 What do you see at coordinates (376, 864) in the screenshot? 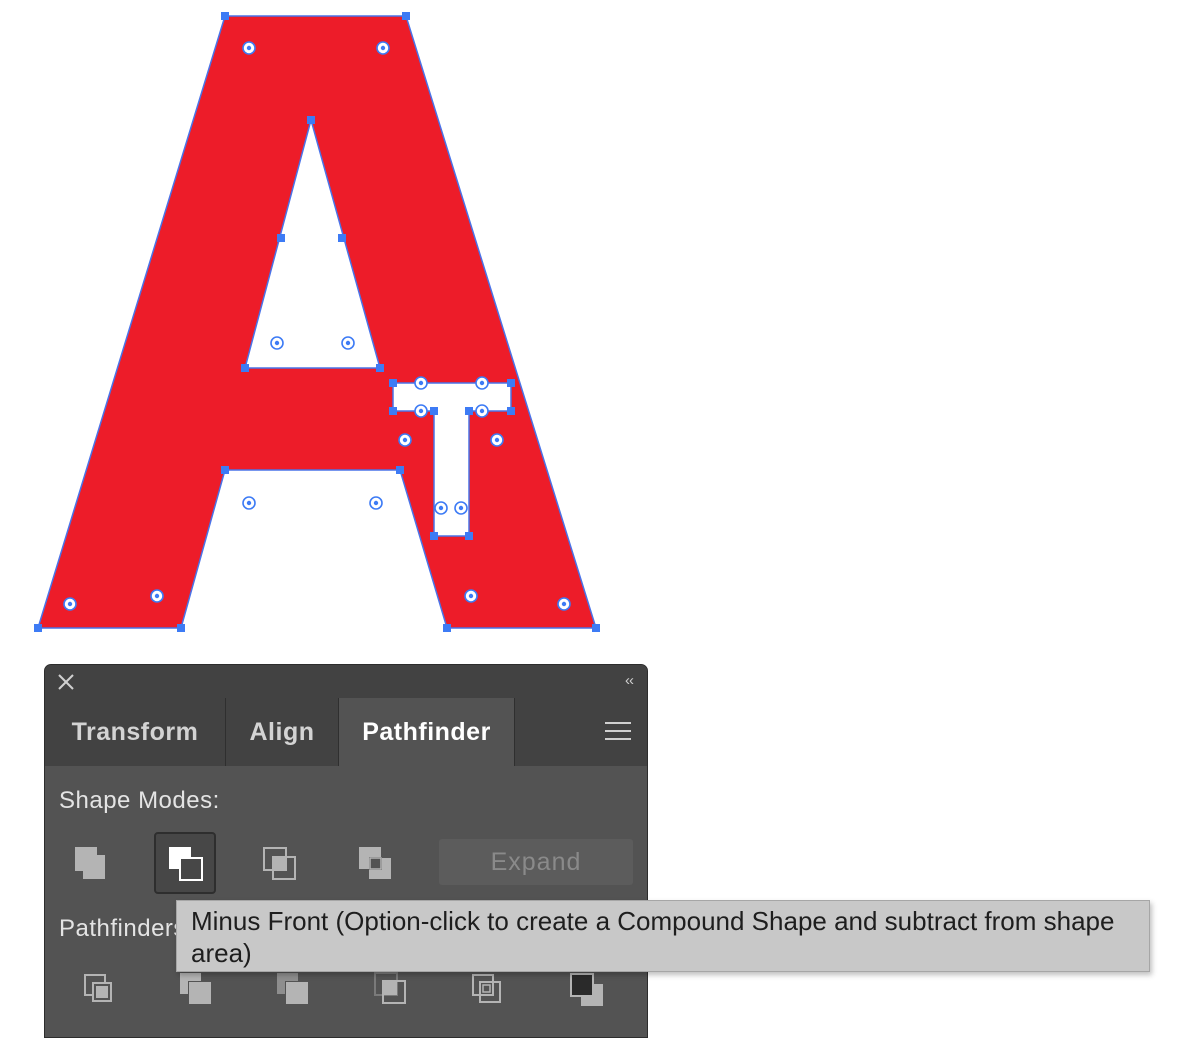
I see `exclude-icon` at bounding box center [376, 864].